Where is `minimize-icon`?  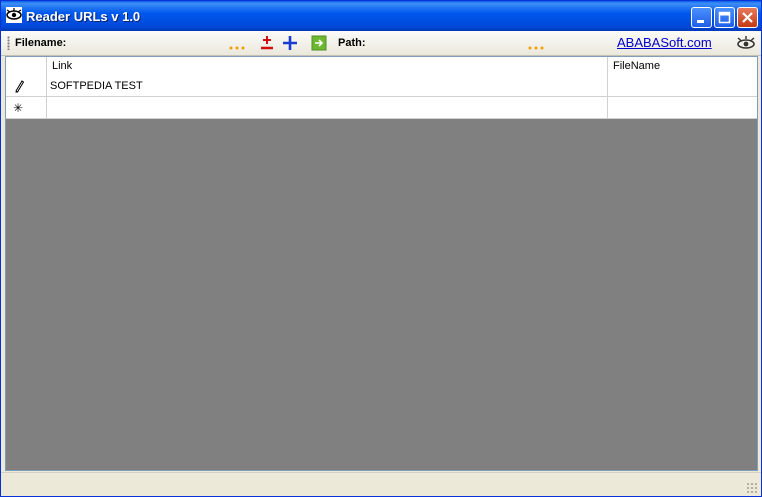
minimize-icon is located at coordinates (700, 21).